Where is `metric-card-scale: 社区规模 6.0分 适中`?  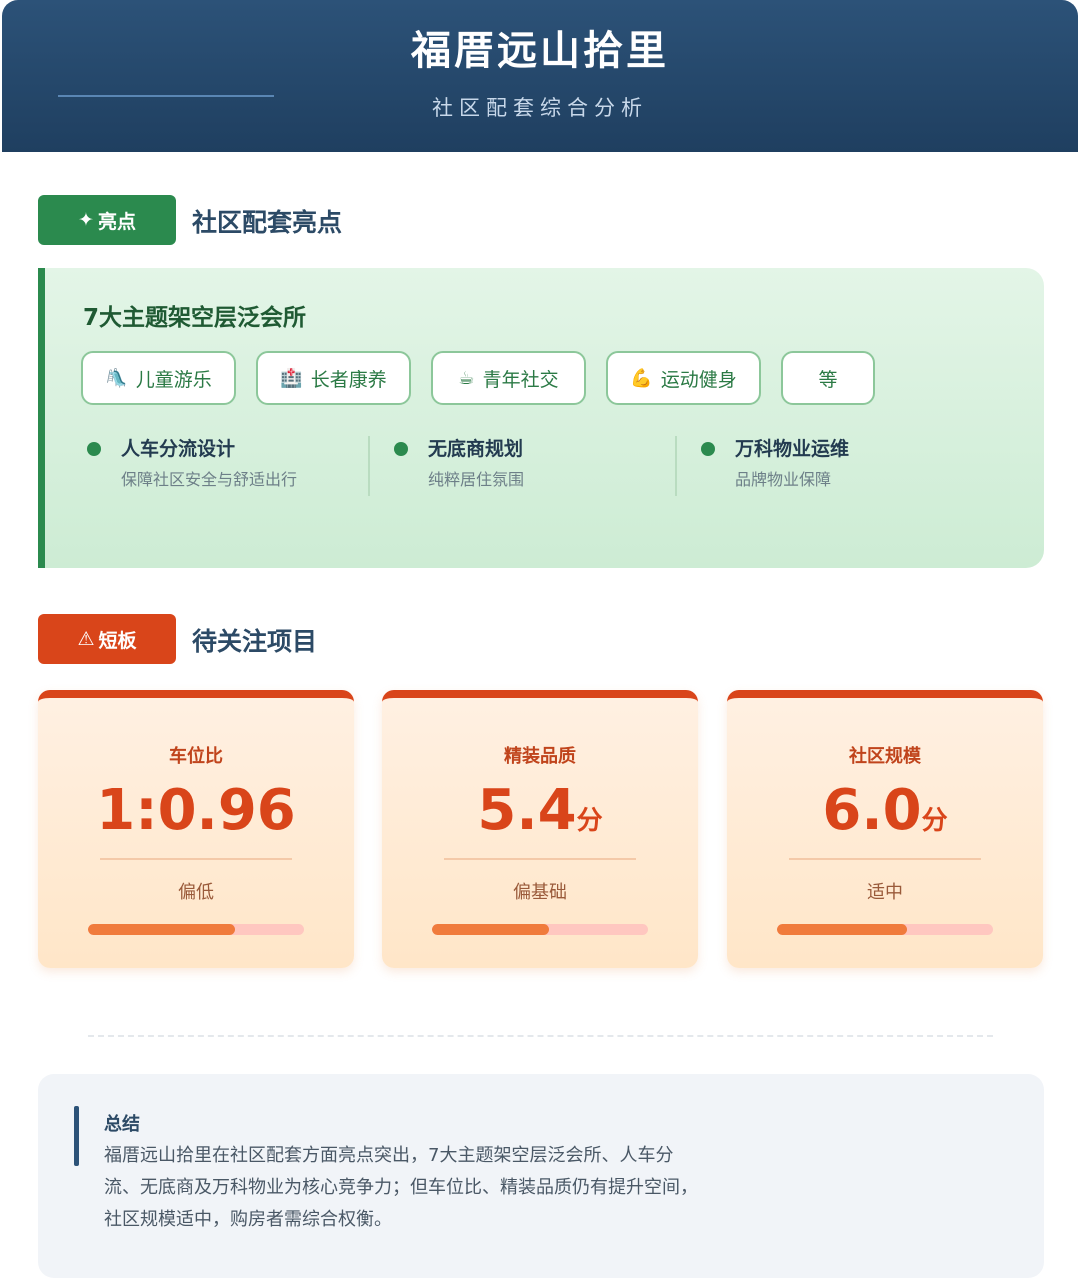
metric-card-scale: 社区规模 6.0分 适中 is located at coordinates (885, 829).